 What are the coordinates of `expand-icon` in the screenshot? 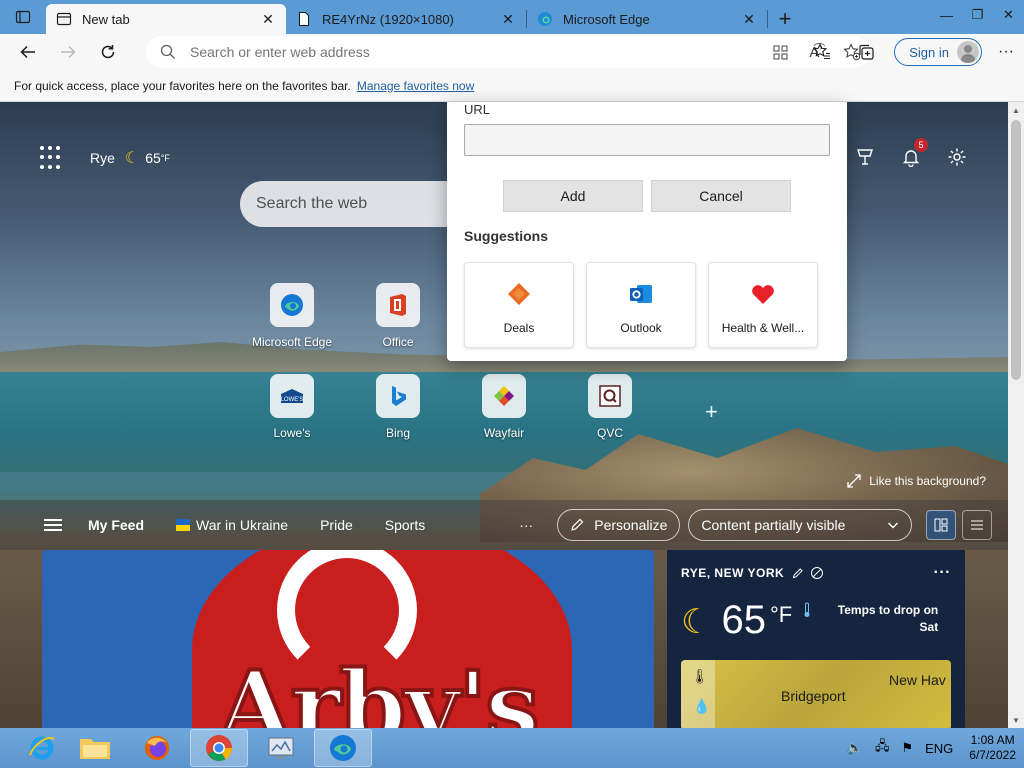 It's located at (854, 481).